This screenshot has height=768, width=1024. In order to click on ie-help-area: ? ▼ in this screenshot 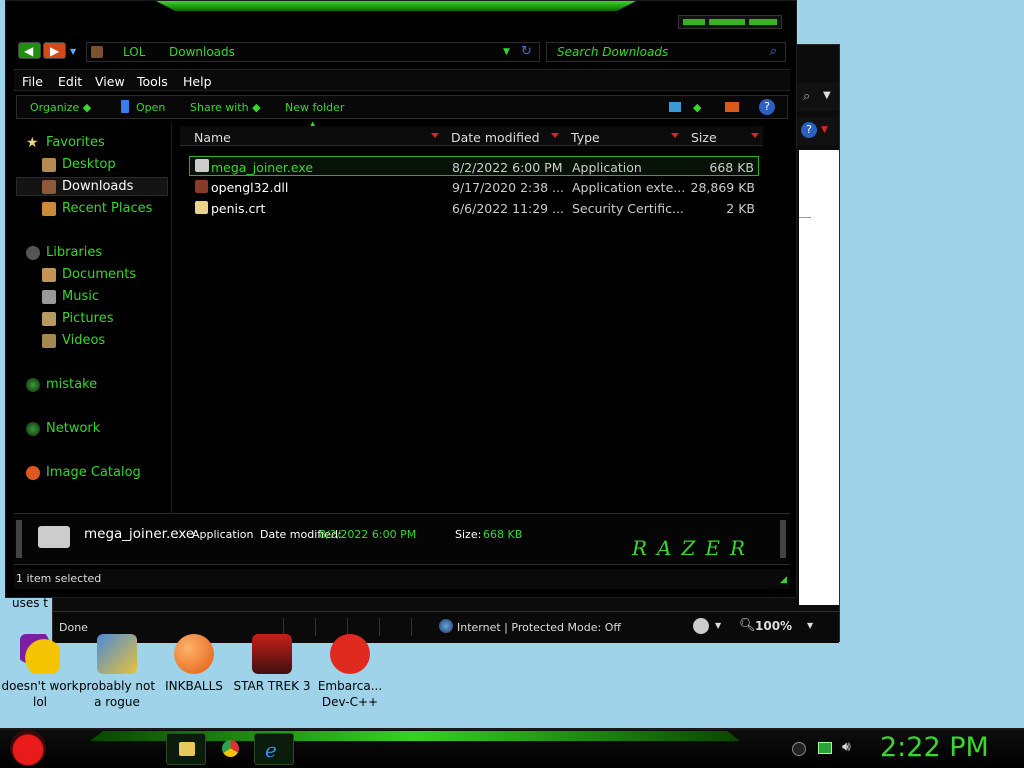, I will do `click(818, 131)`.